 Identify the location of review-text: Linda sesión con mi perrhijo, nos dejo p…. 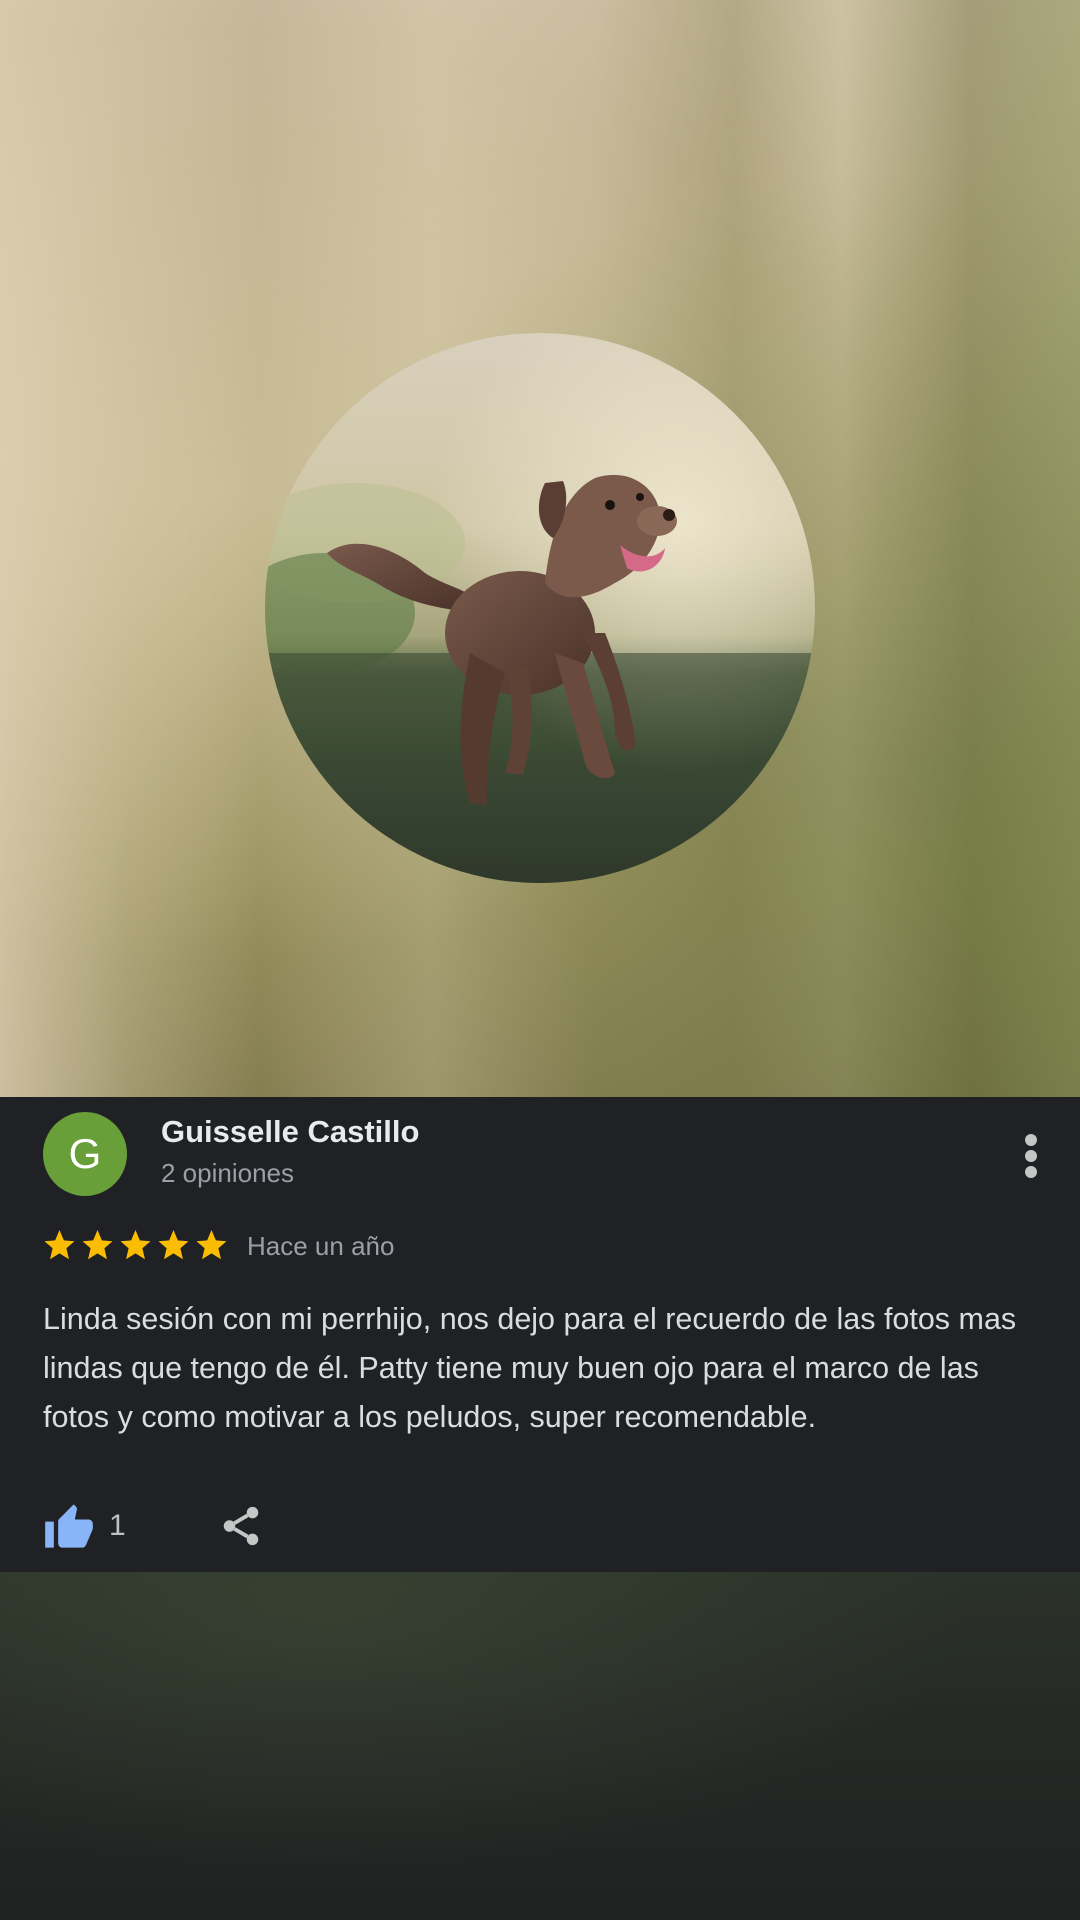
(530, 1368).